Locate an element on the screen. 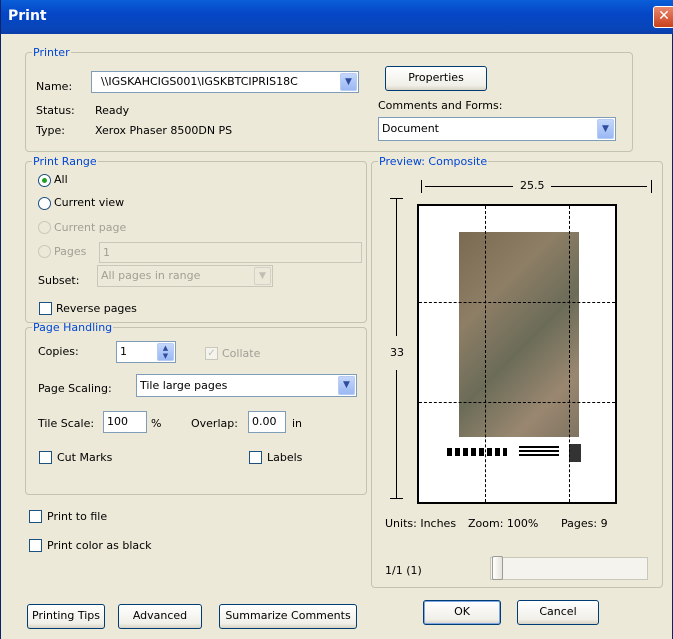 This screenshot has height=639, width=673. current-page-radio is located at coordinates (44, 227).